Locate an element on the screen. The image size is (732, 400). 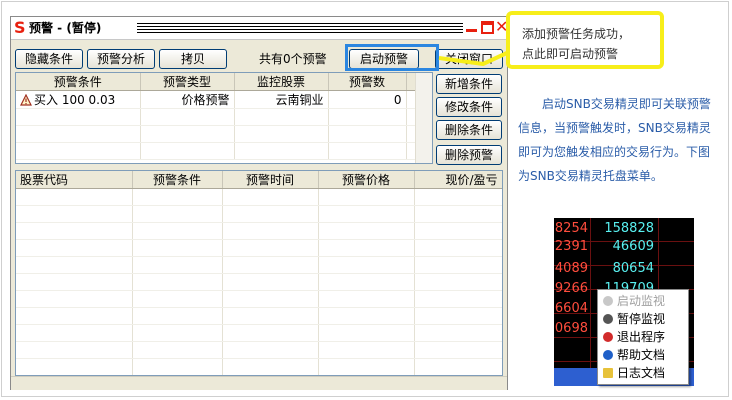
pause-monitor-icon is located at coordinates (608, 319).